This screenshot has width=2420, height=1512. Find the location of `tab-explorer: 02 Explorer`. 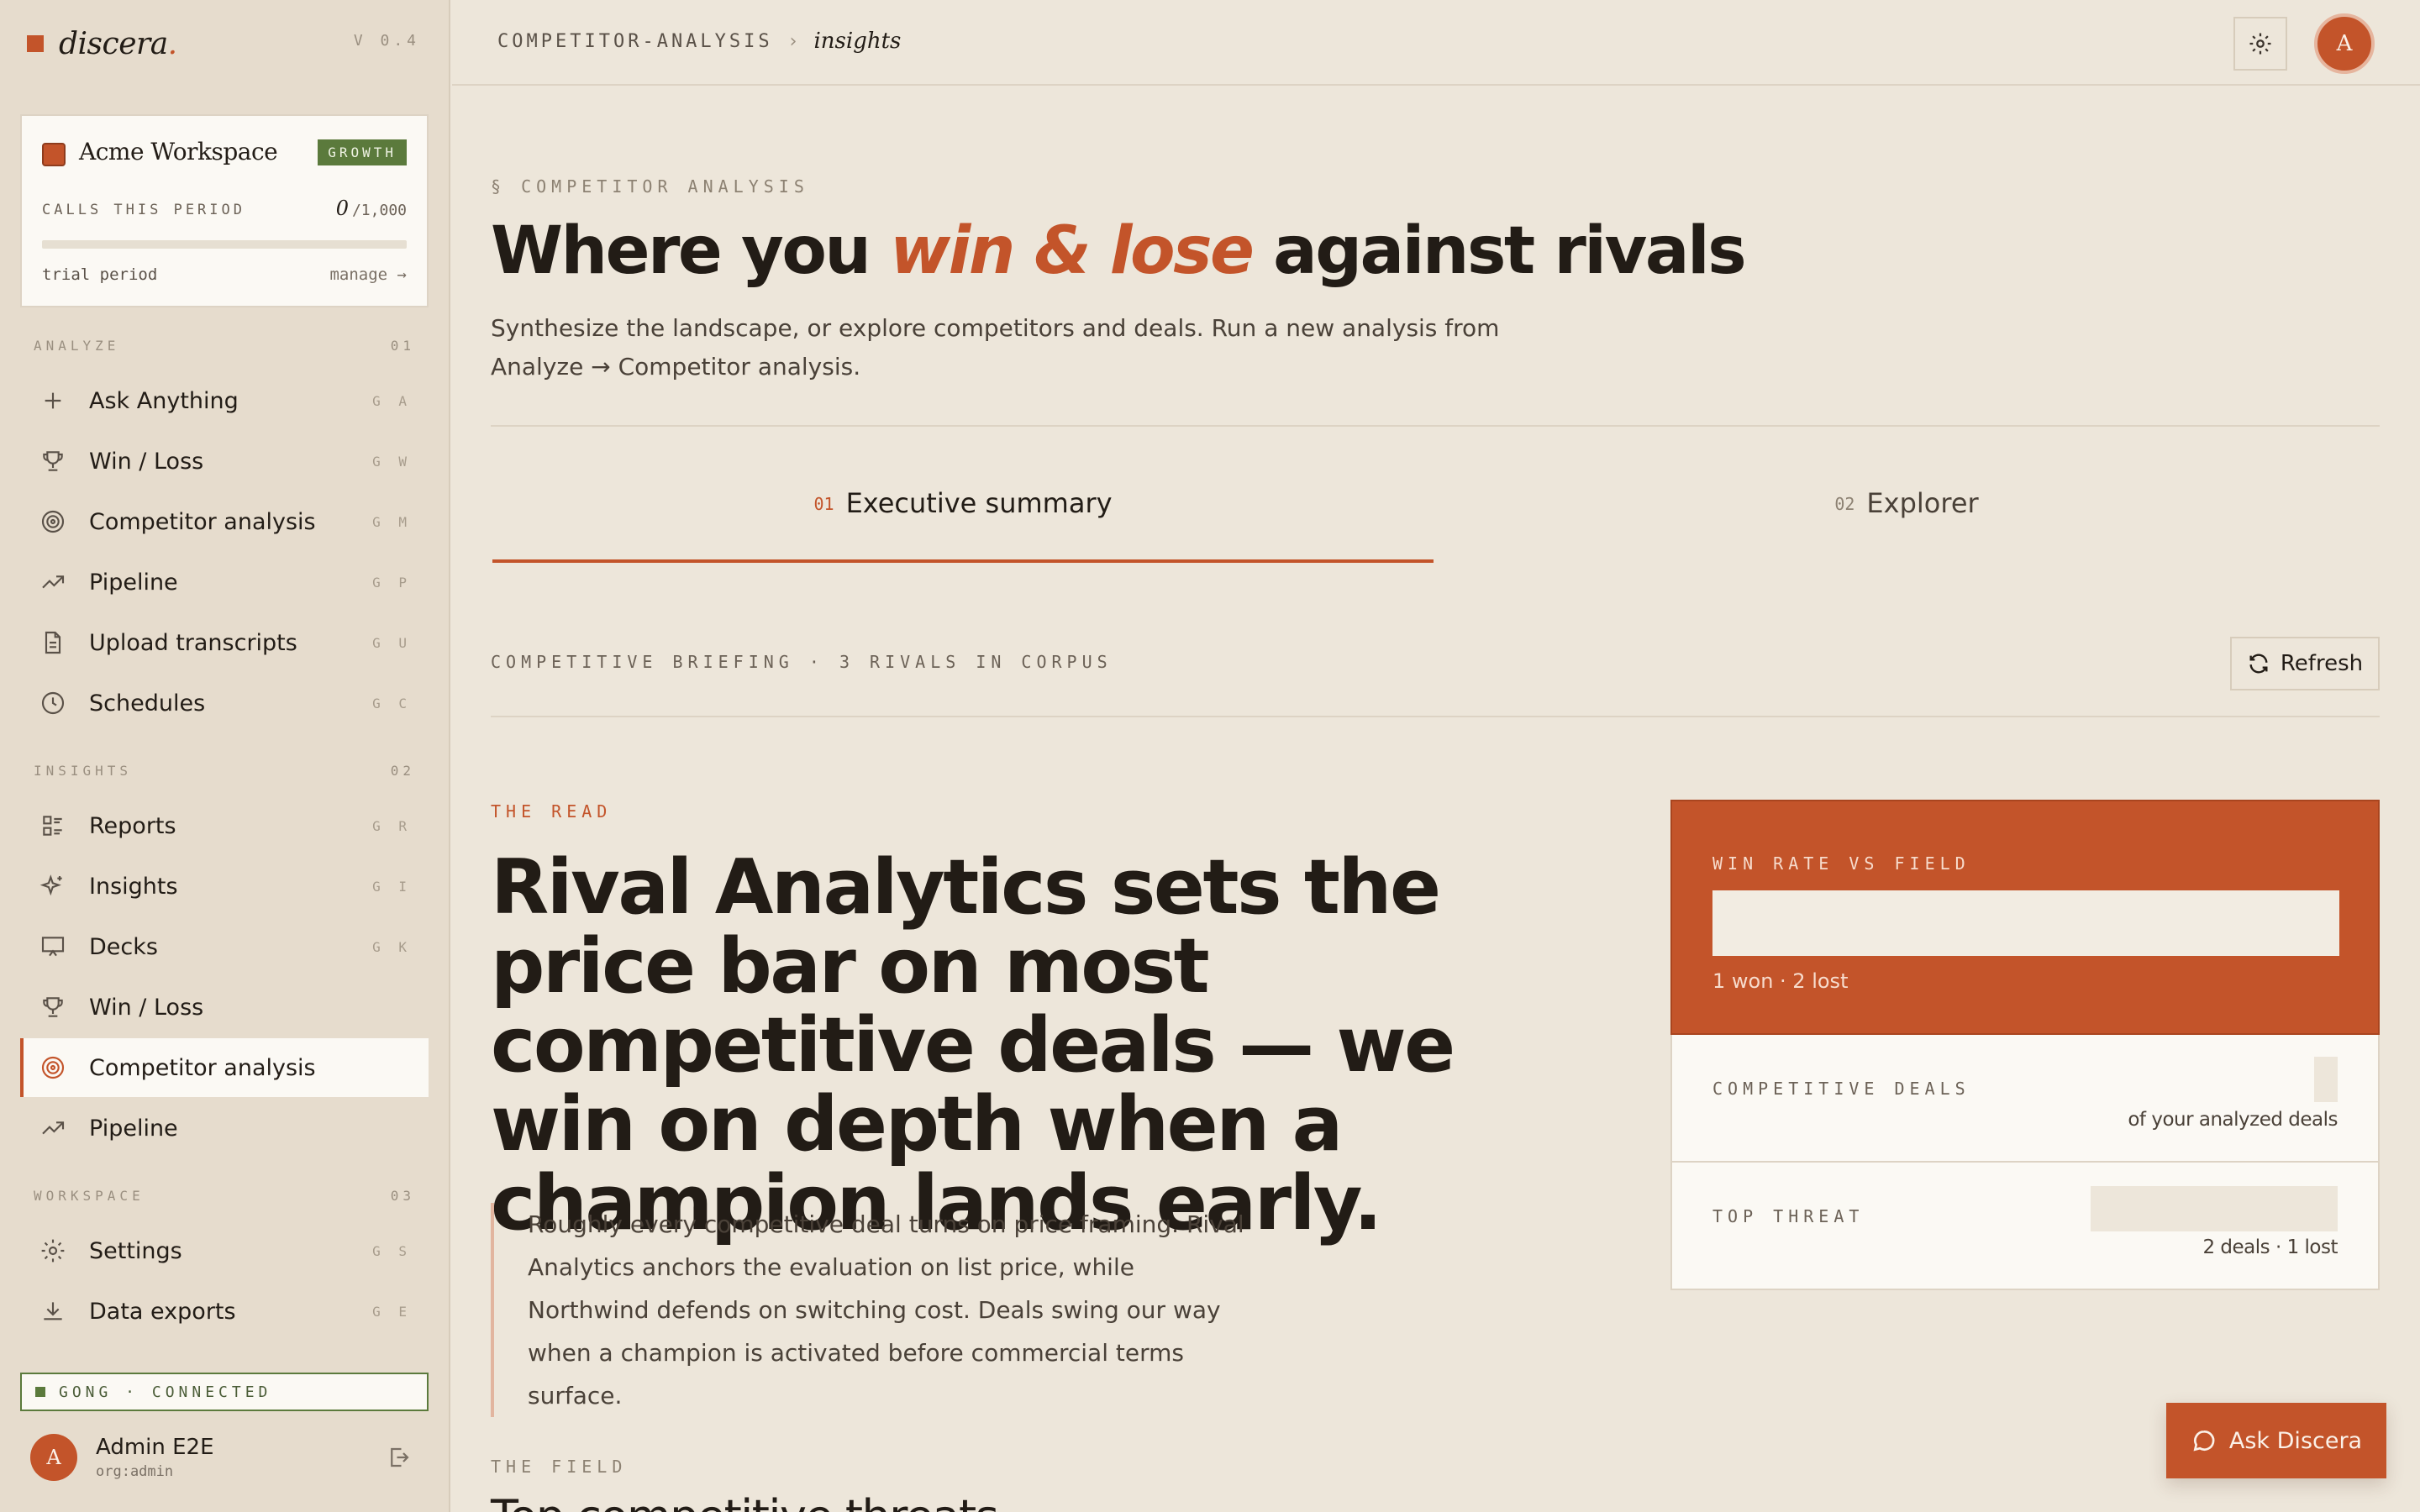

tab-explorer: 02 Explorer is located at coordinates (1907, 525).